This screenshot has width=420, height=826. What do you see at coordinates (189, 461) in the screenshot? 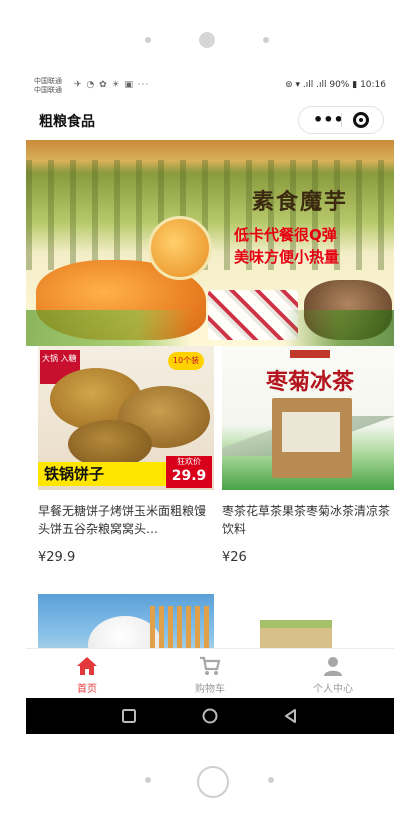
I see `price-tag-label: 狂欢价` at bounding box center [189, 461].